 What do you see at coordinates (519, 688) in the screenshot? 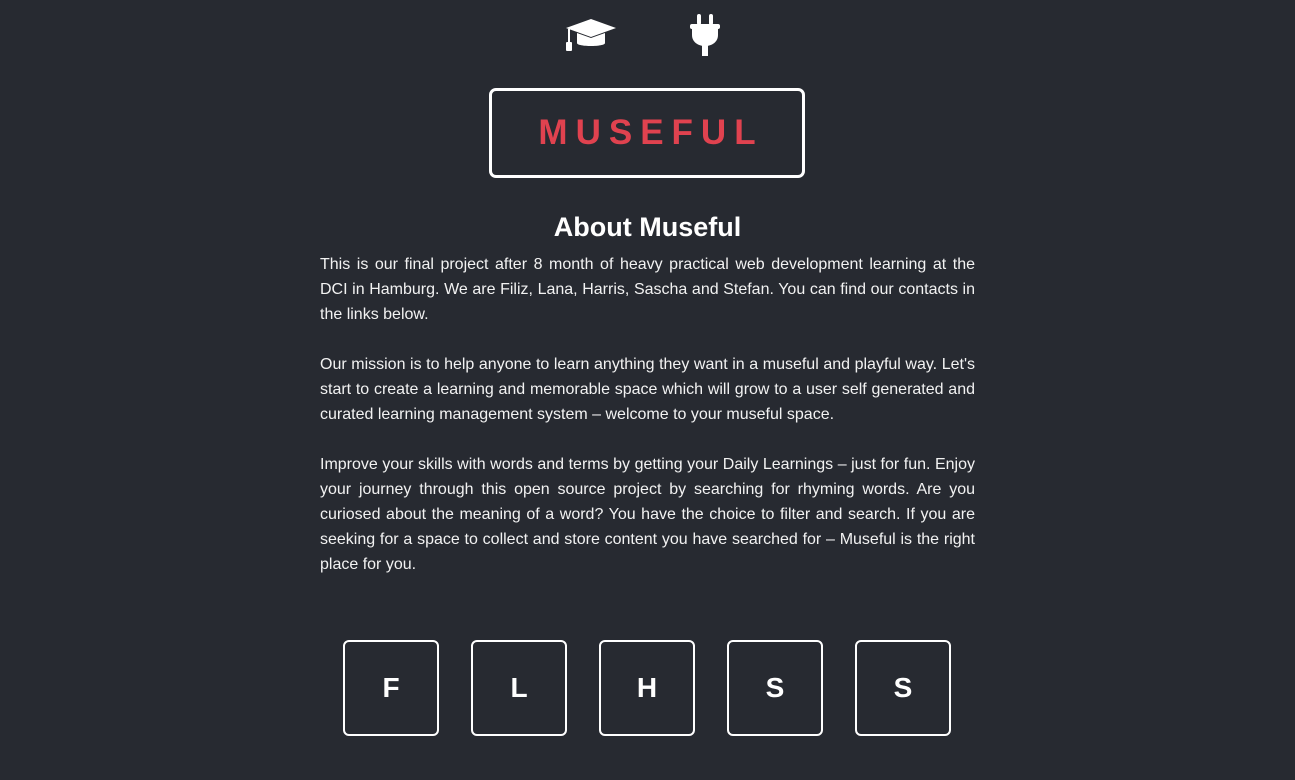
I see `team-member-lana-link: L` at bounding box center [519, 688].